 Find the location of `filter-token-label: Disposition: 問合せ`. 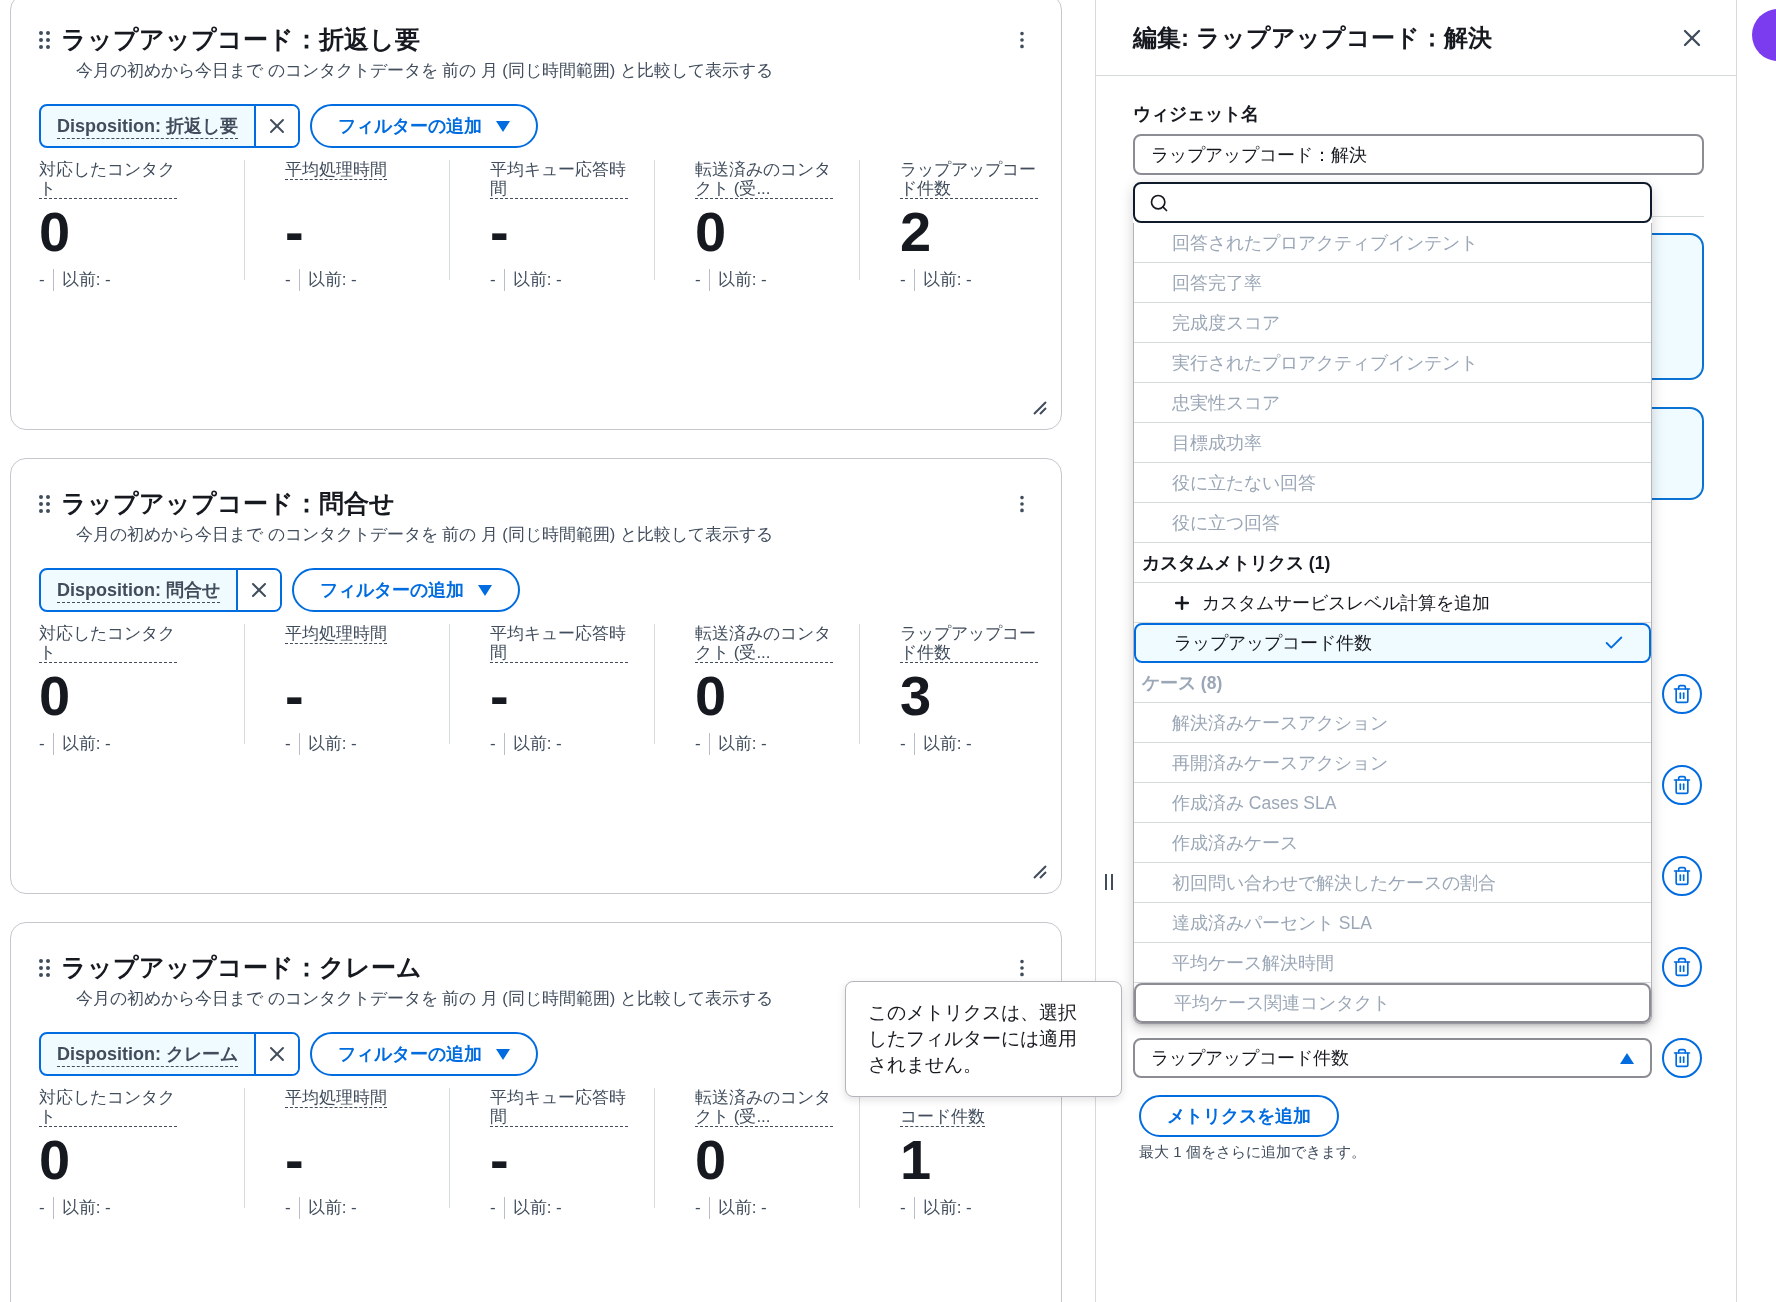

filter-token-label: Disposition: 問合せ is located at coordinates (138, 590).